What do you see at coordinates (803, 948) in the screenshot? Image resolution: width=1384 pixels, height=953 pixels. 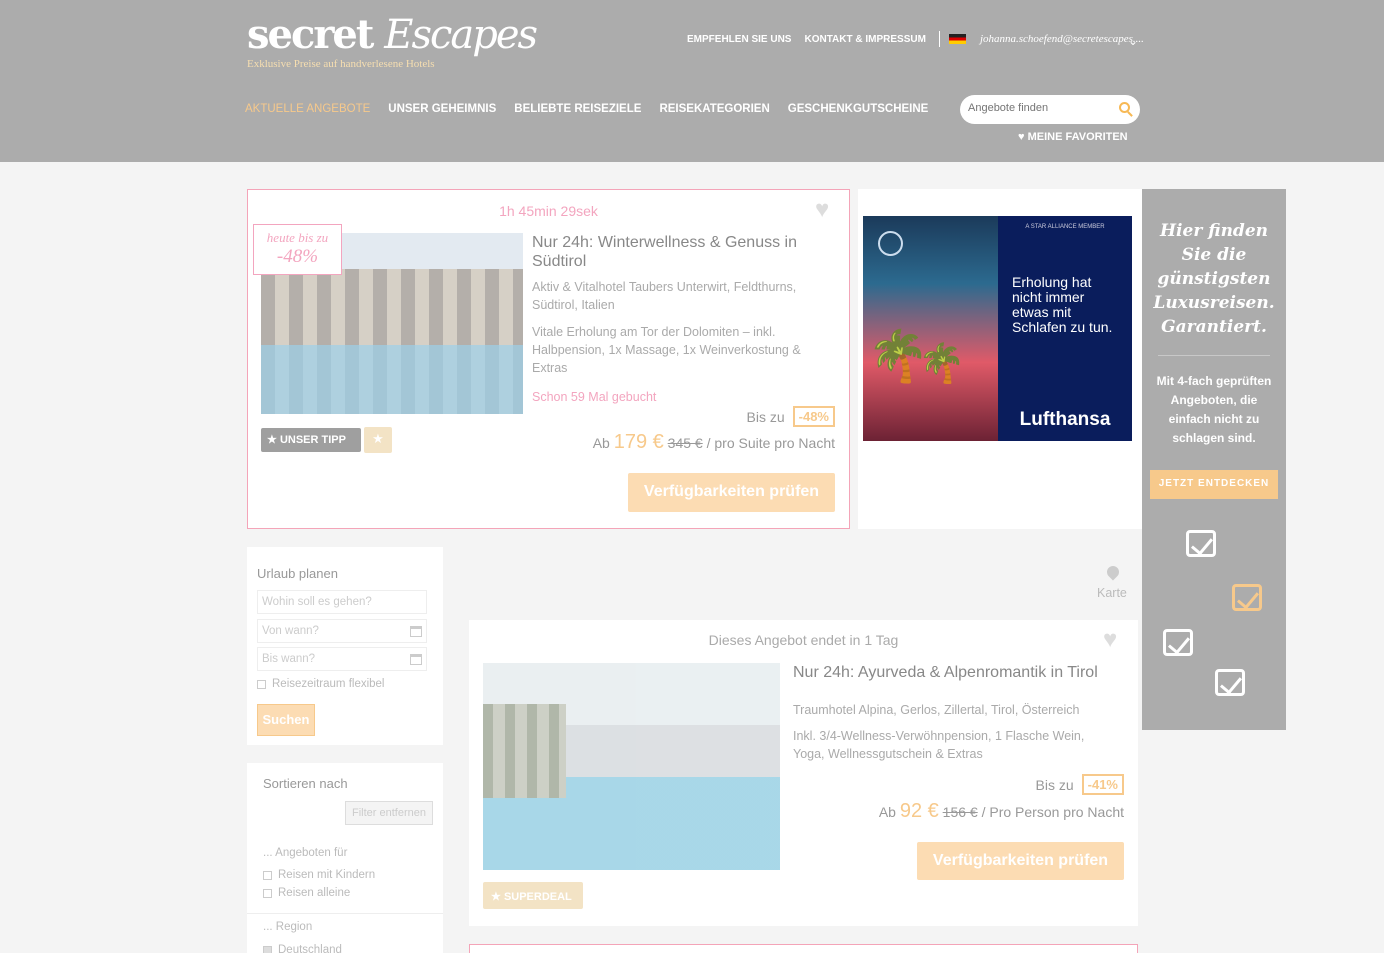 I see `deal-card` at bounding box center [803, 948].